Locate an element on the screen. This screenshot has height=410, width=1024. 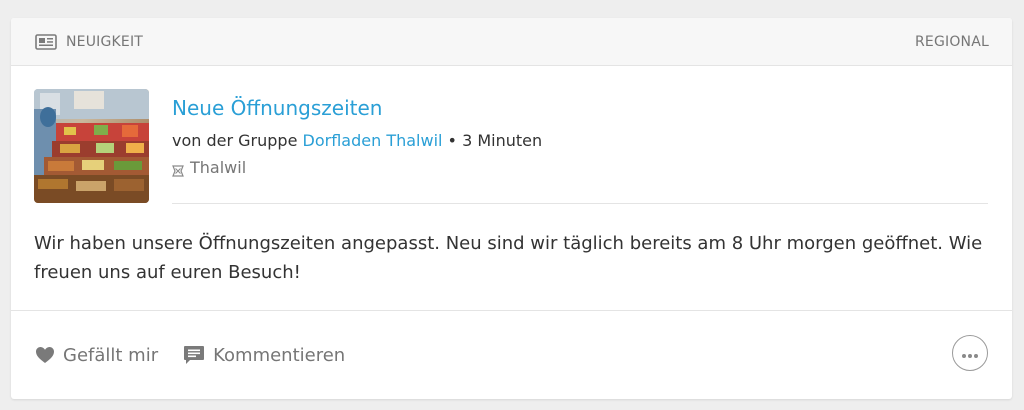
post-location: Thalwil is located at coordinates (209, 167).